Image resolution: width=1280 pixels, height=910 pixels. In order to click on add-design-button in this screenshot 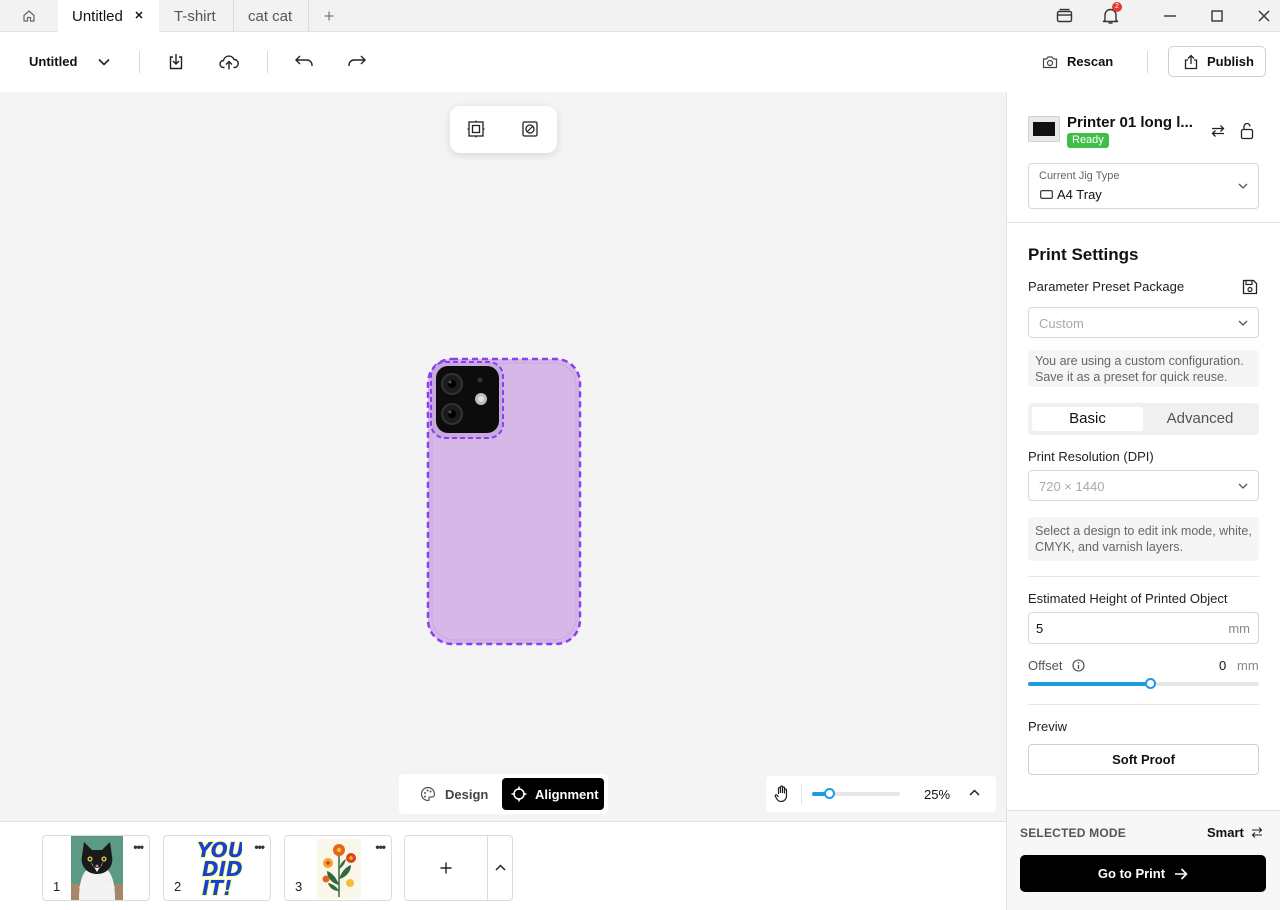, I will do `click(446, 868)`.